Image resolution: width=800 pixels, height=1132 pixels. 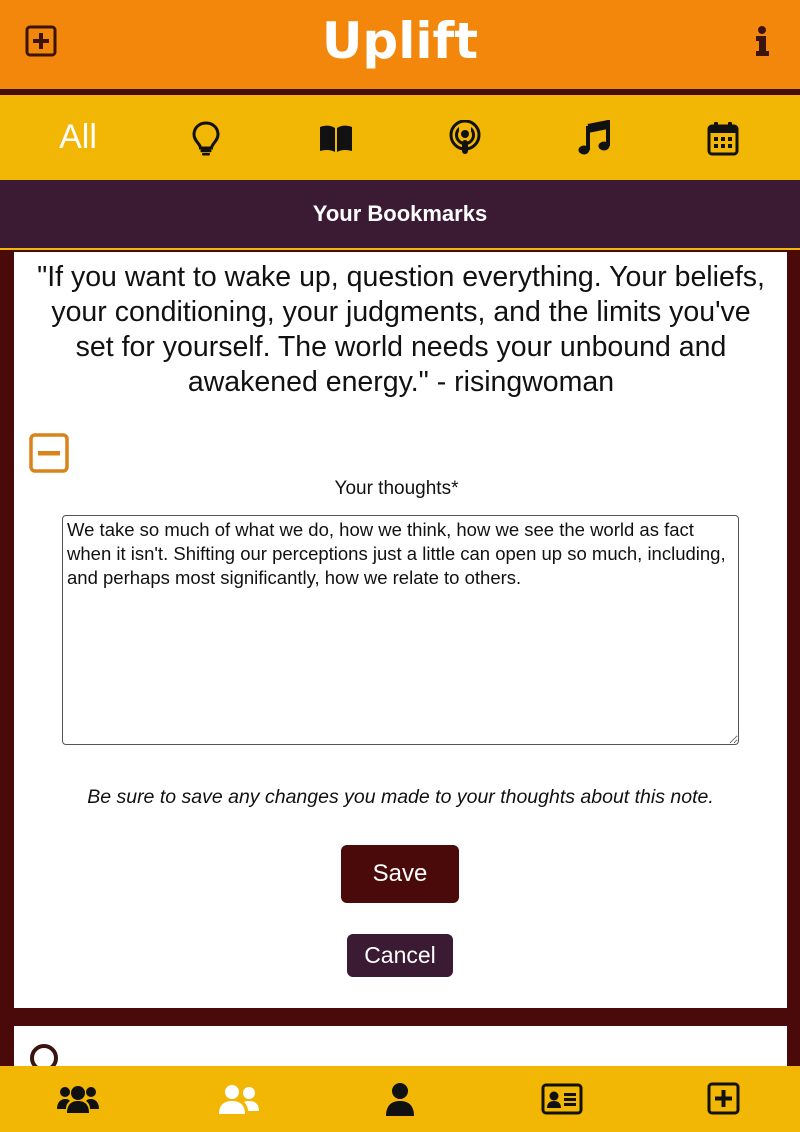 I want to click on nav-profile, so click(x=400, y=1099).